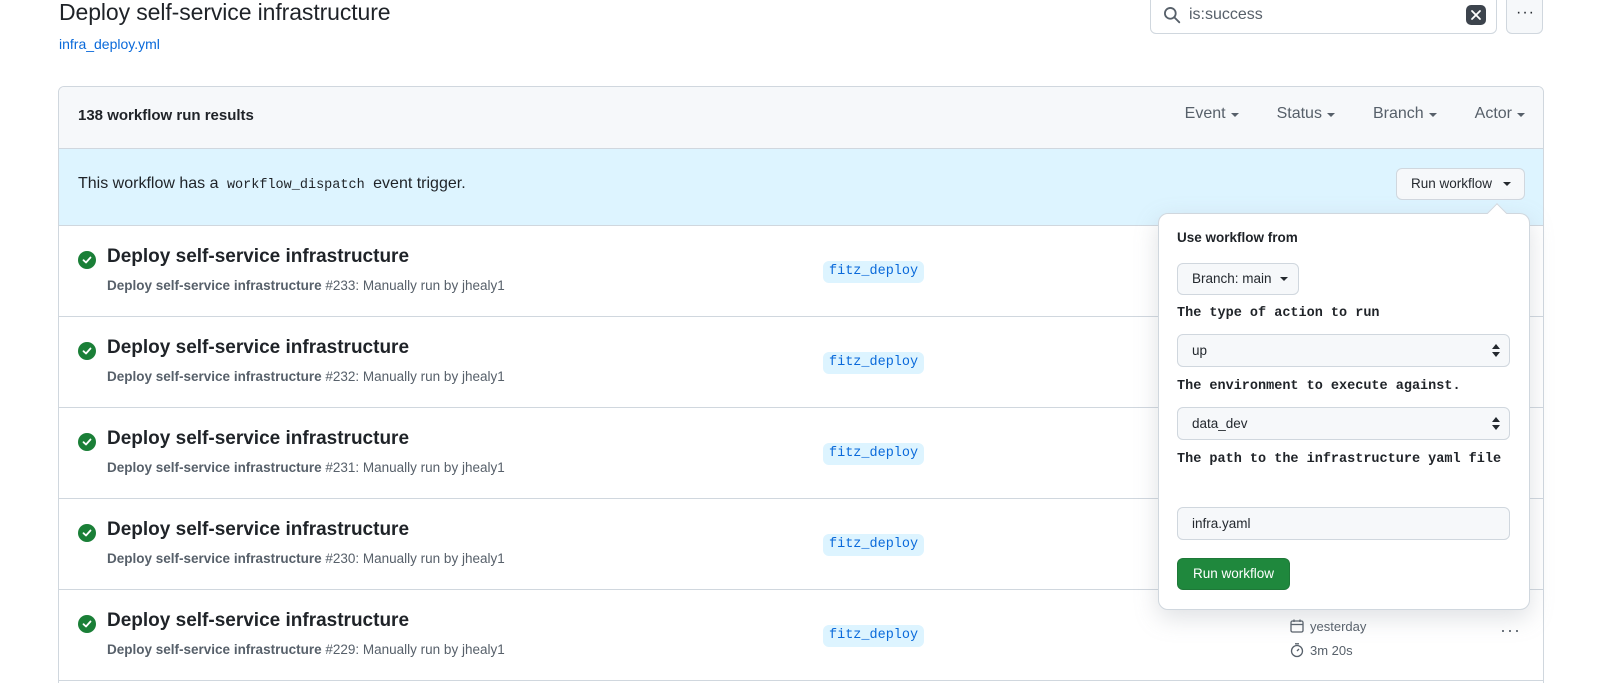 The width and height of the screenshot is (1616, 683). I want to click on environment-select: data_dev, so click(1343, 423).